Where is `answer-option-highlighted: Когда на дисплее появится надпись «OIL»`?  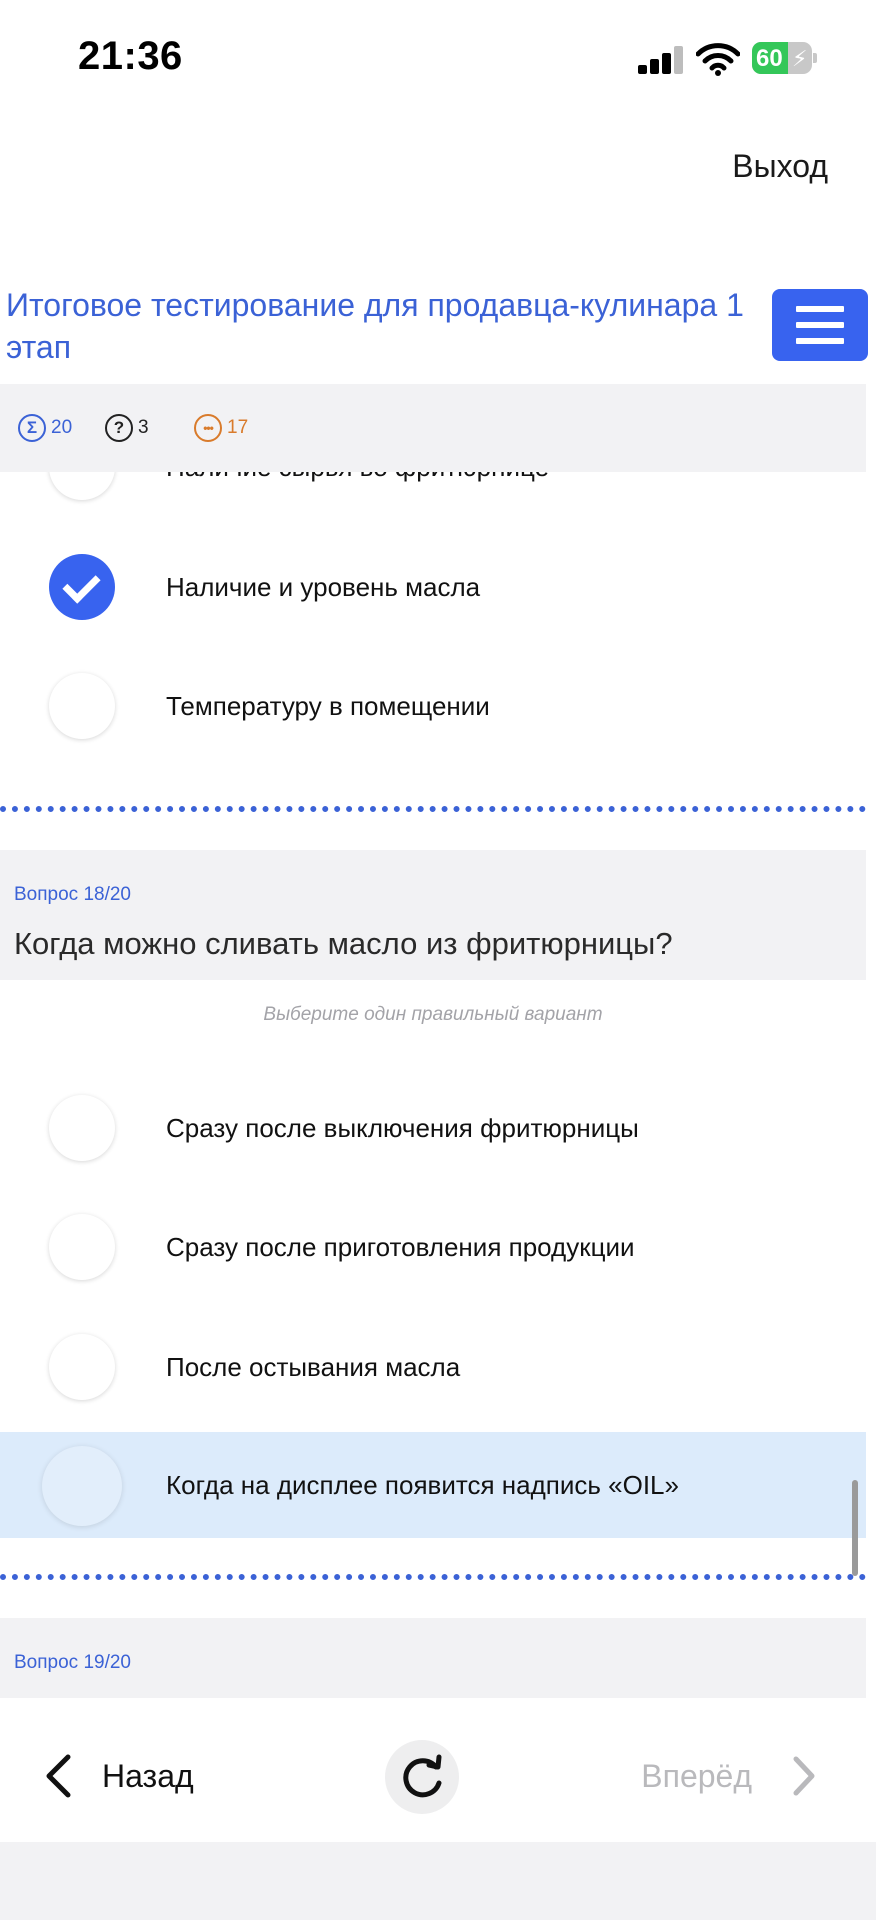
answer-option-highlighted: Когда на дисплее появится надпись «OIL» is located at coordinates (433, 1485).